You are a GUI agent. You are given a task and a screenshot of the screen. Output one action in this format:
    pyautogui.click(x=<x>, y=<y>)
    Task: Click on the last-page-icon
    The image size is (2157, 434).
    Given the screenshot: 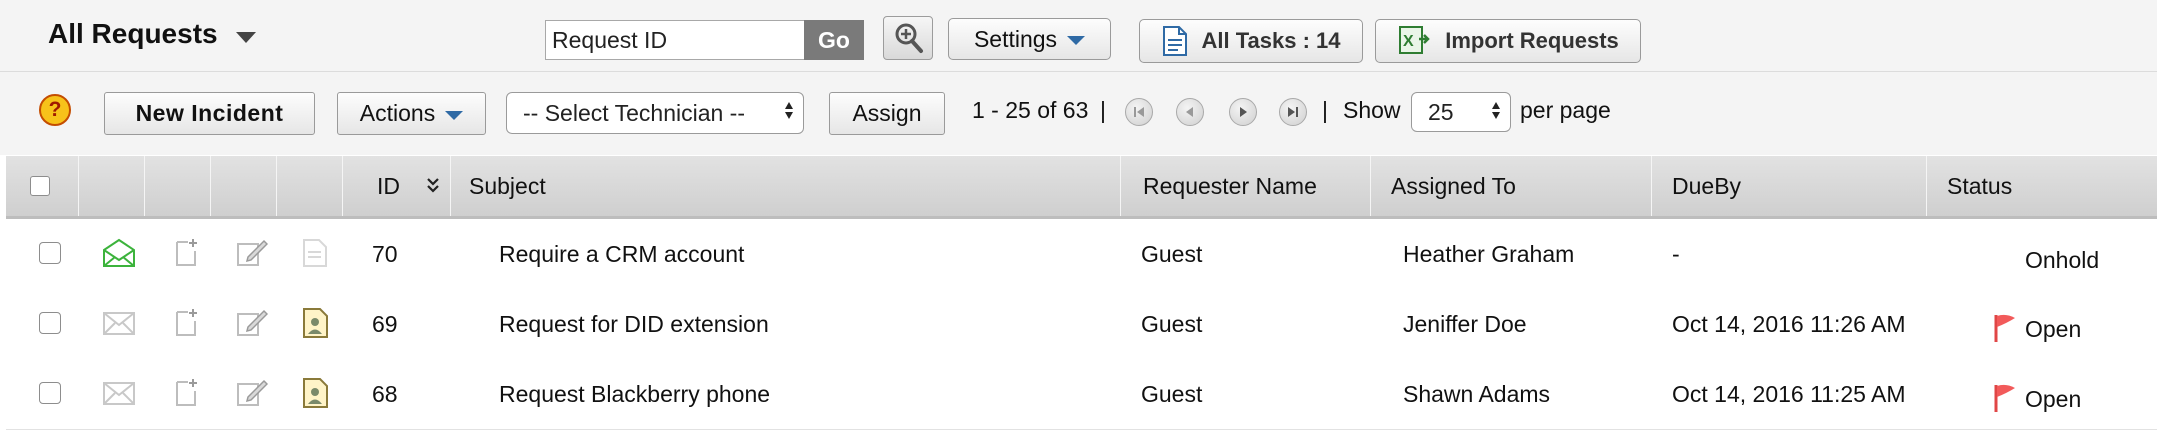 What is the action you would take?
    pyautogui.click(x=1293, y=112)
    